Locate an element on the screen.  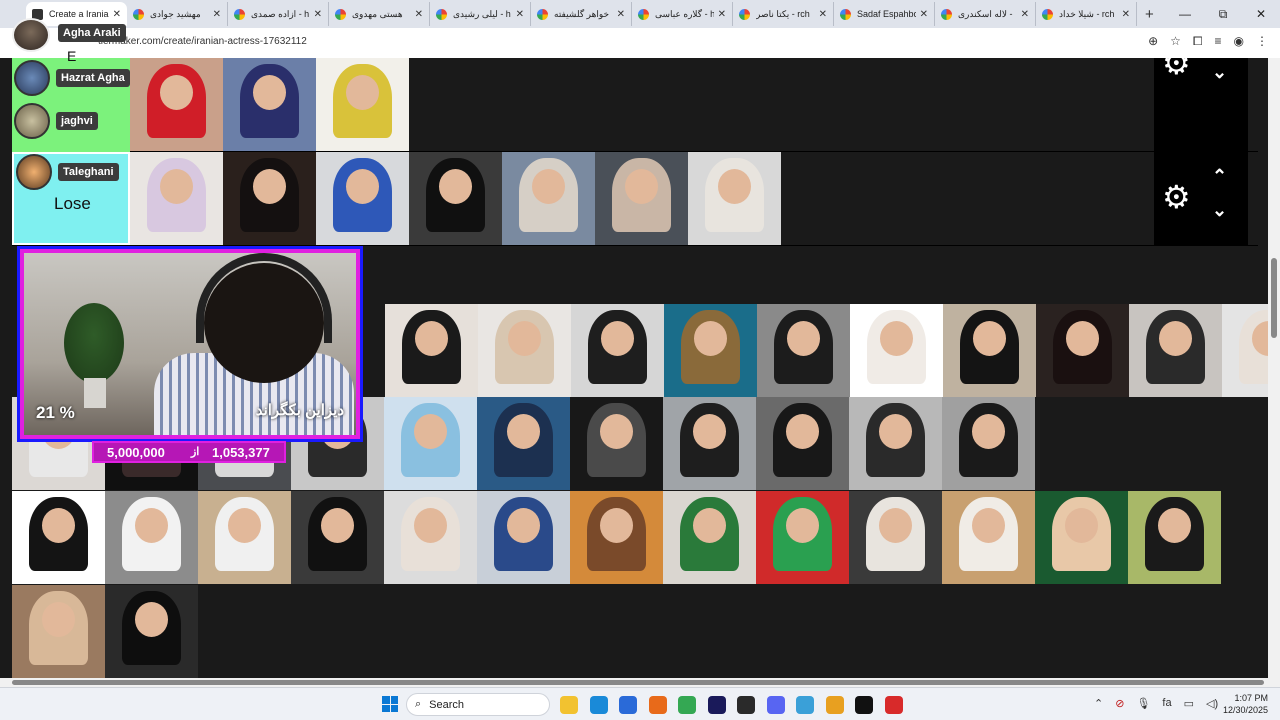
browser-tab: یکتا ناصر - rch ✕ is located at coordinates (783, 14).